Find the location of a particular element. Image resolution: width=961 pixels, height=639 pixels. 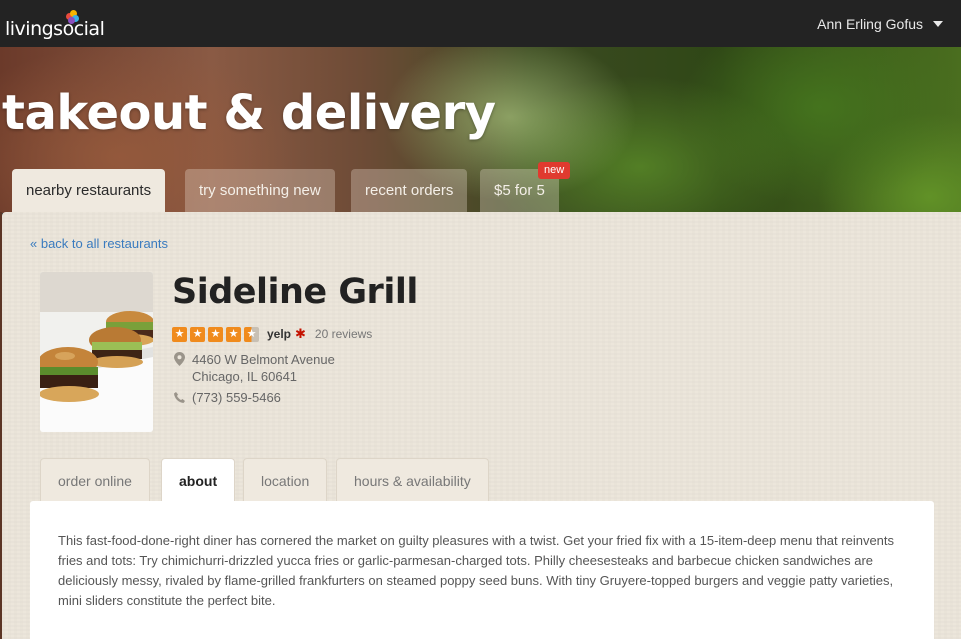

logo-text: livingsocial is located at coordinates (55, 29).